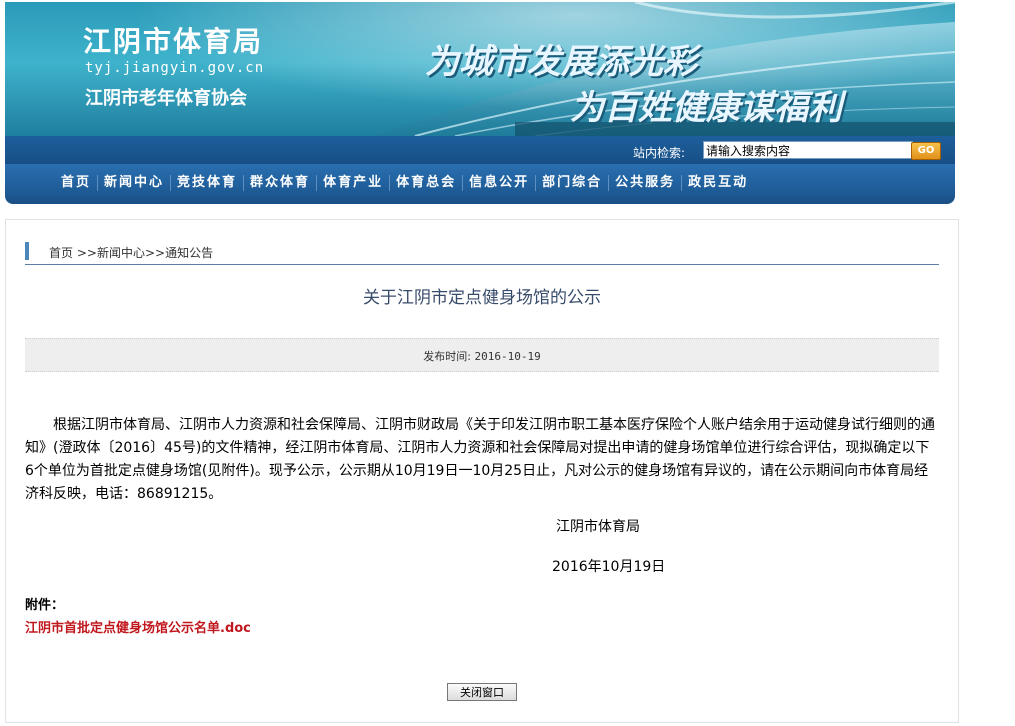  What do you see at coordinates (427, 183) in the screenshot?
I see `nav-item-sports-federation: 体育总会` at bounding box center [427, 183].